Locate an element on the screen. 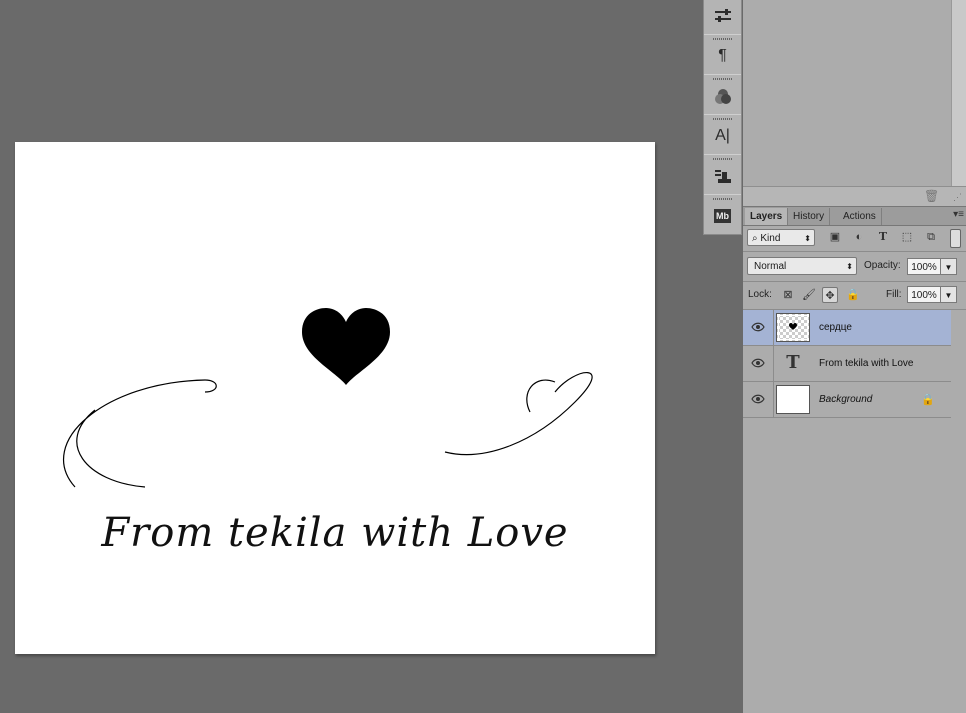  layer-row: сердце is located at coordinates (847, 328).